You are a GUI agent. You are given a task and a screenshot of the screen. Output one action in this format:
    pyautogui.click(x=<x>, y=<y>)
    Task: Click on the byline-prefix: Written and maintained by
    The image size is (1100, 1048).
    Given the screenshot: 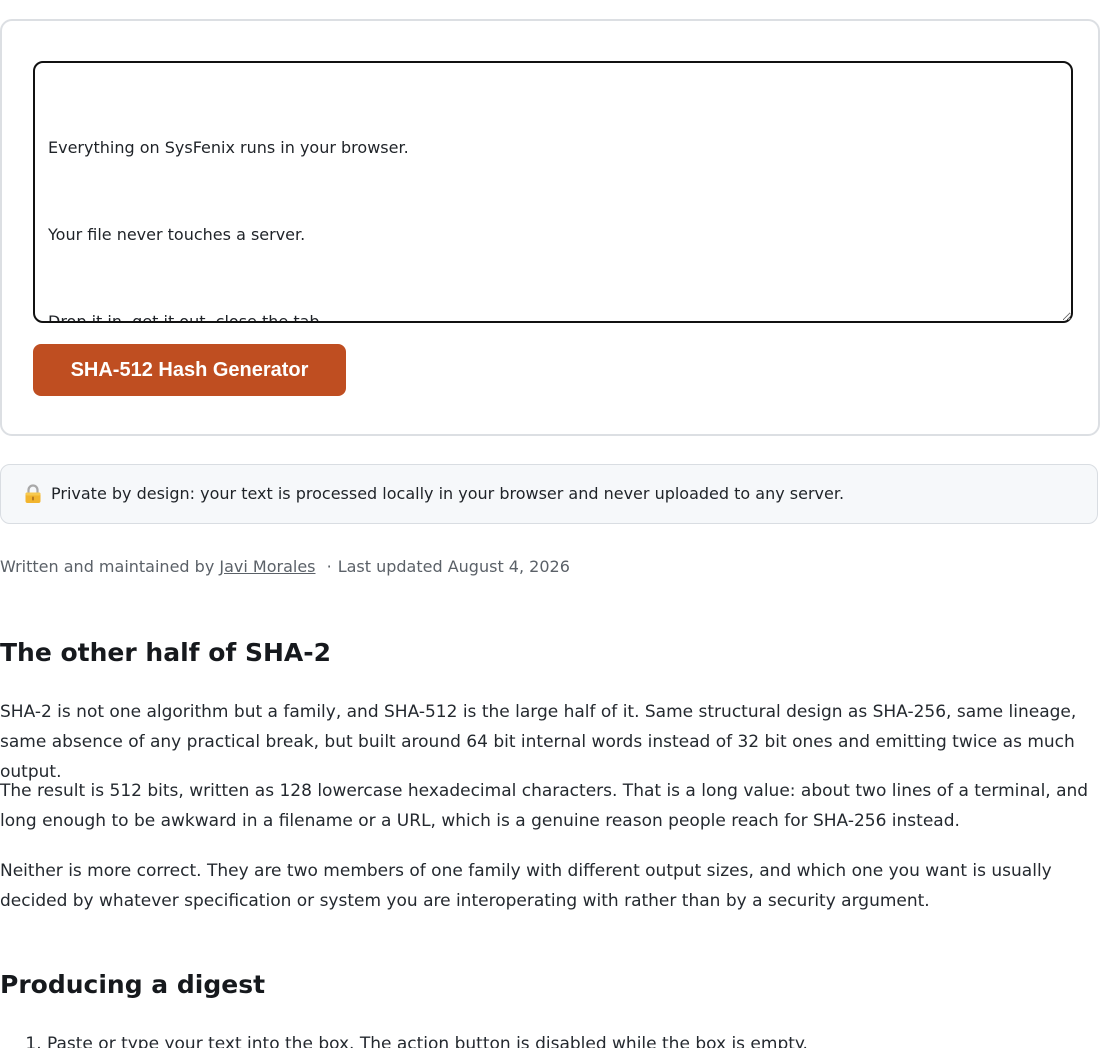 What is the action you would take?
    pyautogui.click(x=107, y=566)
    